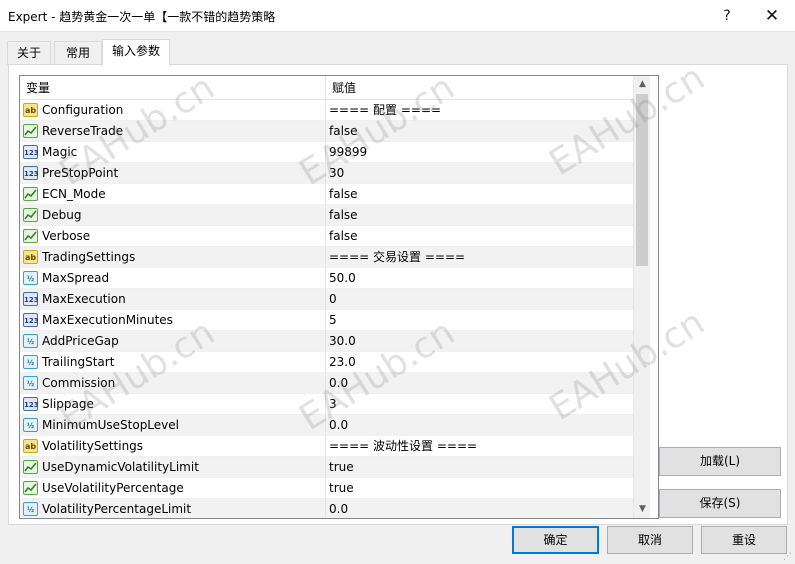 This screenshot has height=564, width=795. What do you see at coordinates (479, 299) in the screenshot?
I see `parameter-value: 0` at bounding box center [479, 299].